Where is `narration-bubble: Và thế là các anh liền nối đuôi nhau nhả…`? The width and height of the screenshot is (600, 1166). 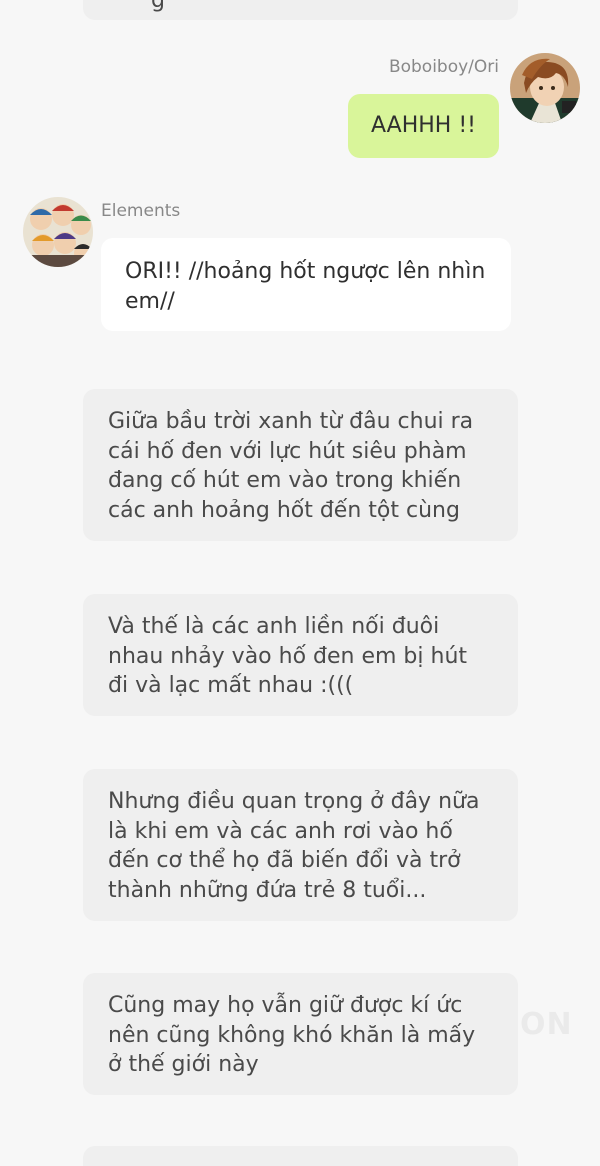 narration-bubble: Và thế là các anh liền nối đuôi nhau nhả… is located at coordinates (300, 655).